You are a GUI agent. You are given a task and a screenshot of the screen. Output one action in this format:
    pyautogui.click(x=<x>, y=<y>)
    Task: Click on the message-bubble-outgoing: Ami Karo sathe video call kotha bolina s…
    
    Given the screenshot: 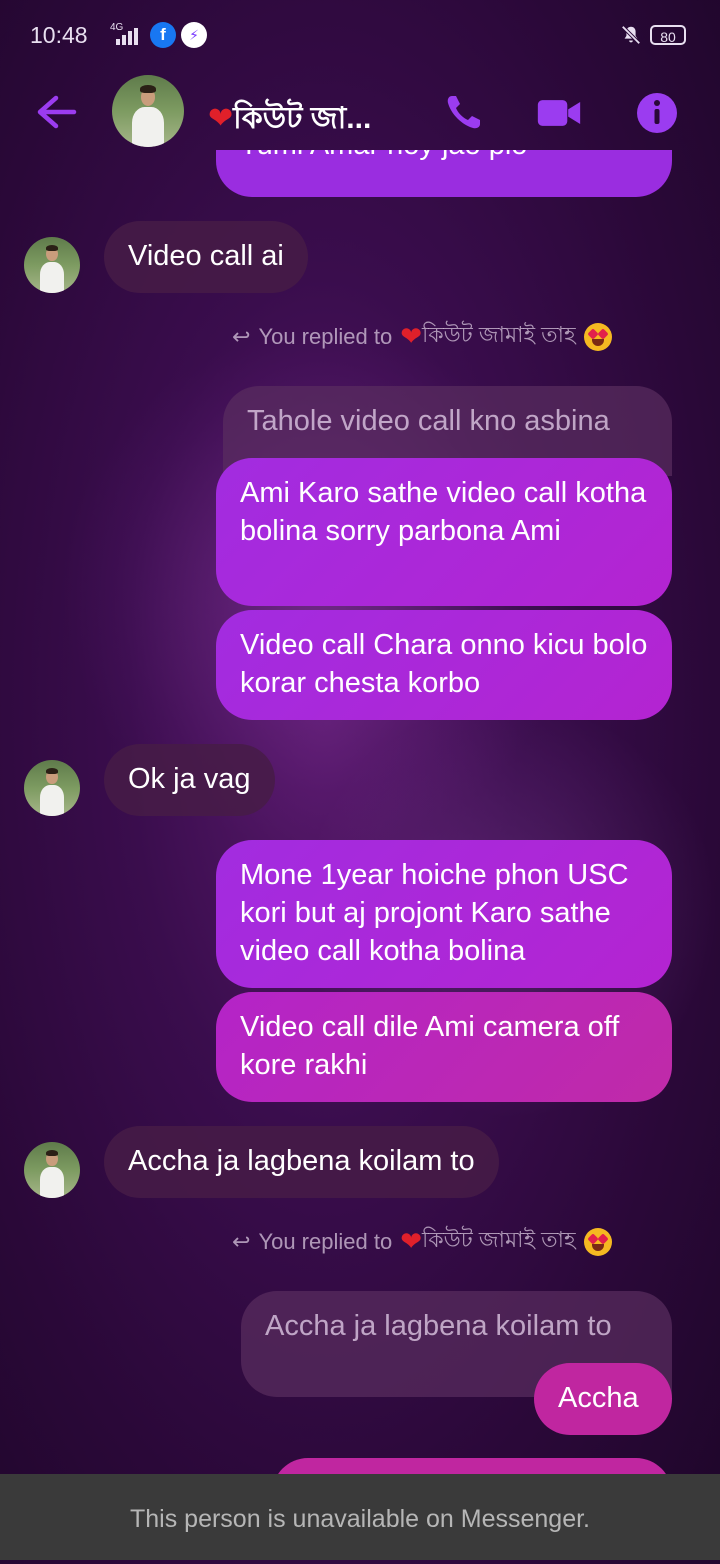 What is the action you would take?
    pyautogui.click(x=444, y=532)
    